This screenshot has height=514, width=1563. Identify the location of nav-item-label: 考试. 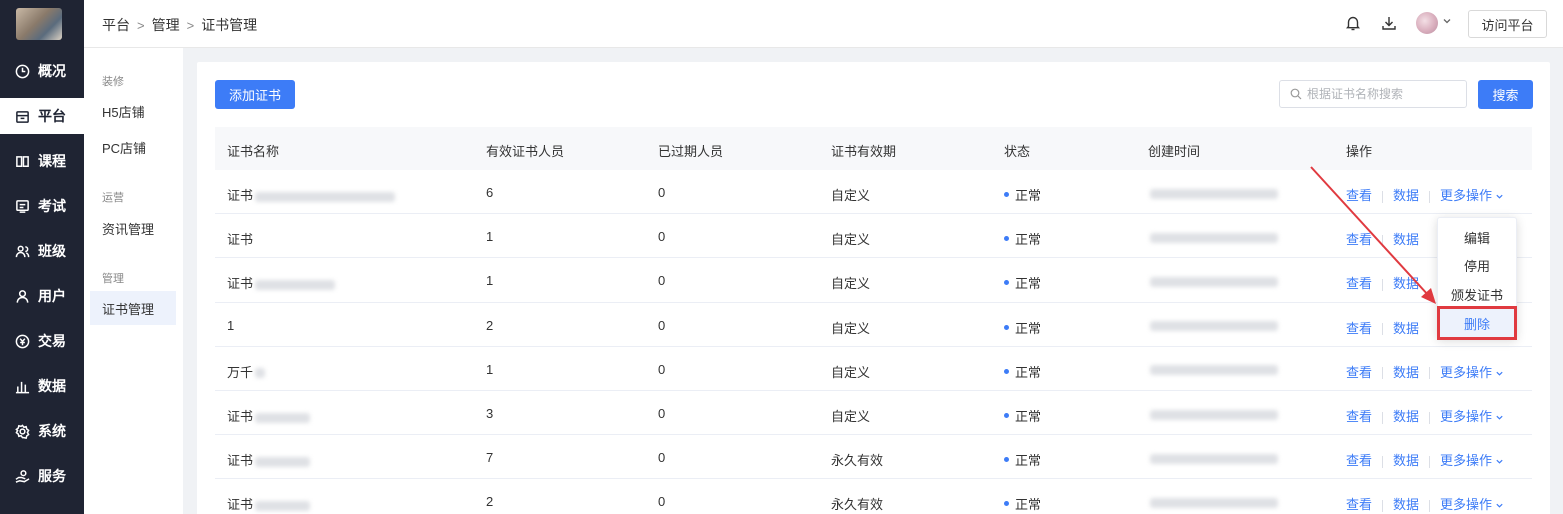
(52, 206).